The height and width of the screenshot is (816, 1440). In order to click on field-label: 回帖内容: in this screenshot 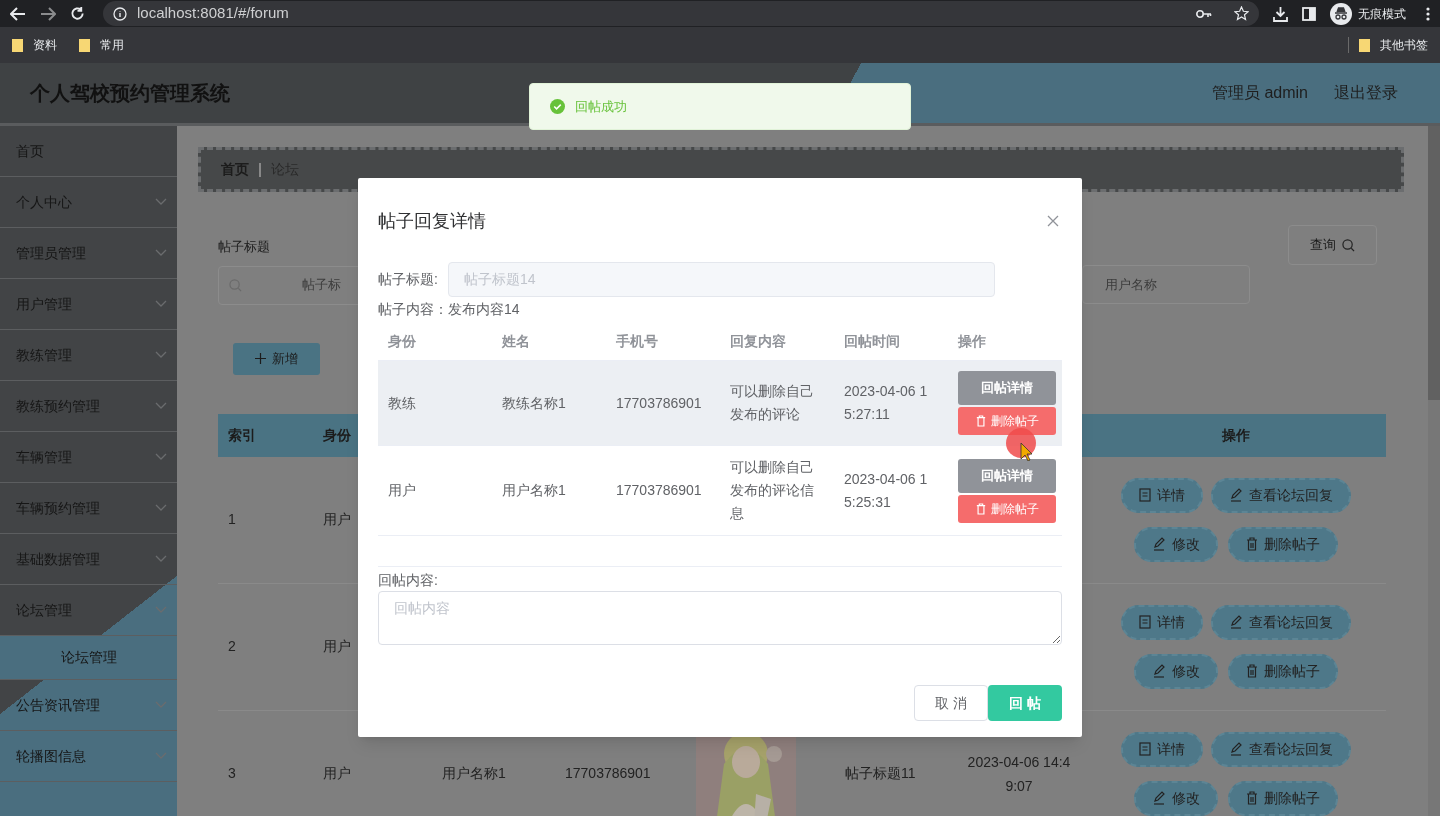, I will do `click(408, 580)`.